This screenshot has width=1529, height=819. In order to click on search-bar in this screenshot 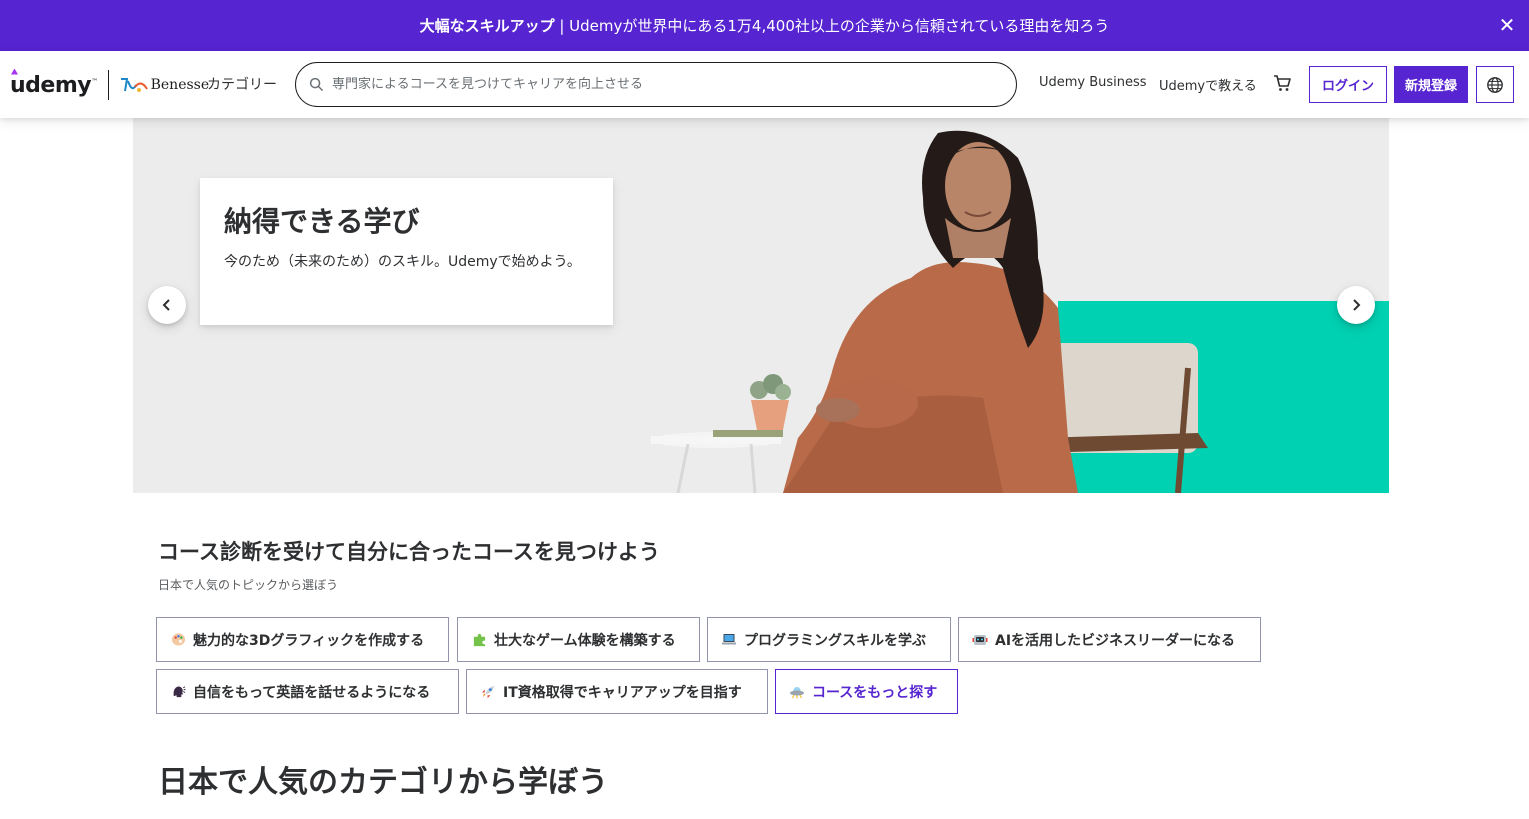, I will do `click(656, 84)`.